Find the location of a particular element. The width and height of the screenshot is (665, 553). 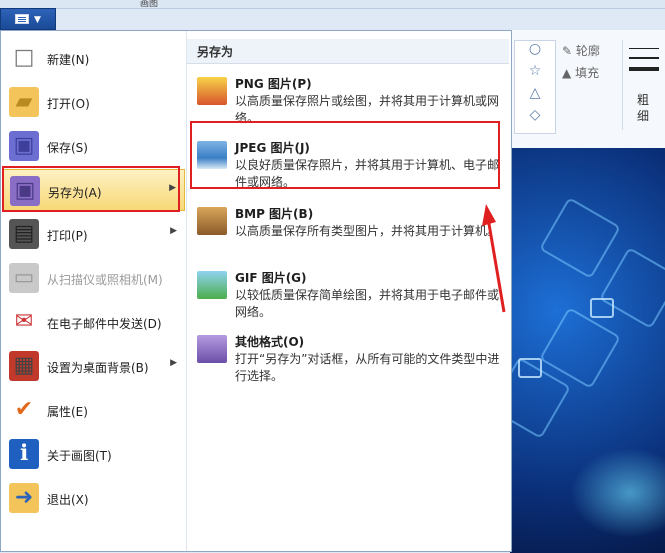

option-title: PNG 图片(P) is located at coordinates (273, 84).